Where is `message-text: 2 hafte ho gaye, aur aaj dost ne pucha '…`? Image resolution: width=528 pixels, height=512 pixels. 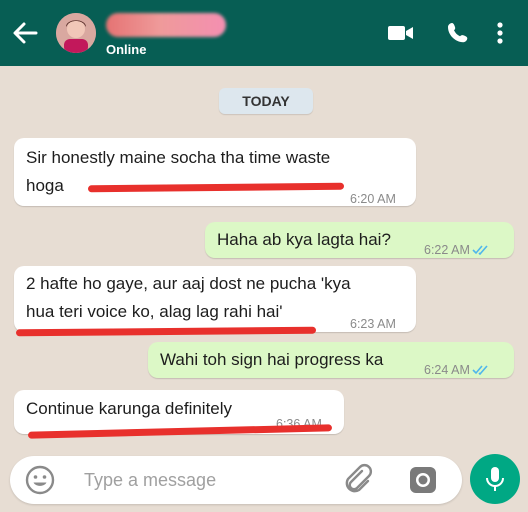 message-text: 2 hafte ho gaye, aur aaj dost ne pucha '… is located at coordinates (188, 297).